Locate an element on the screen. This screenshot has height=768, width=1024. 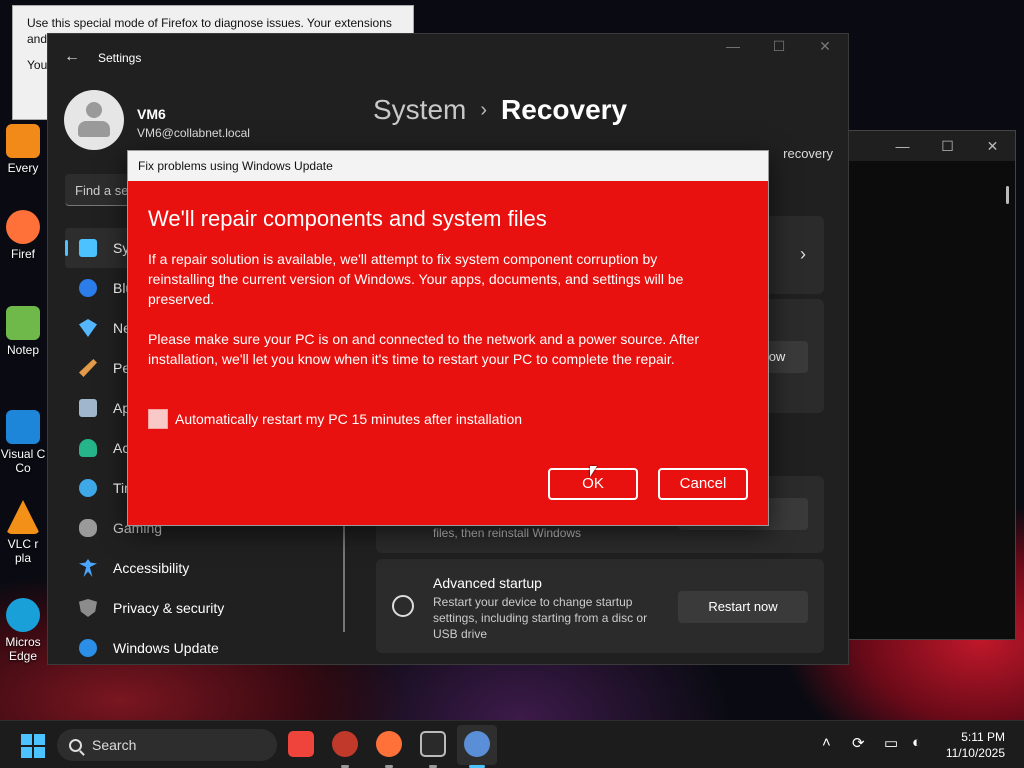
app-red-icon is located at coordinates (345, 744).